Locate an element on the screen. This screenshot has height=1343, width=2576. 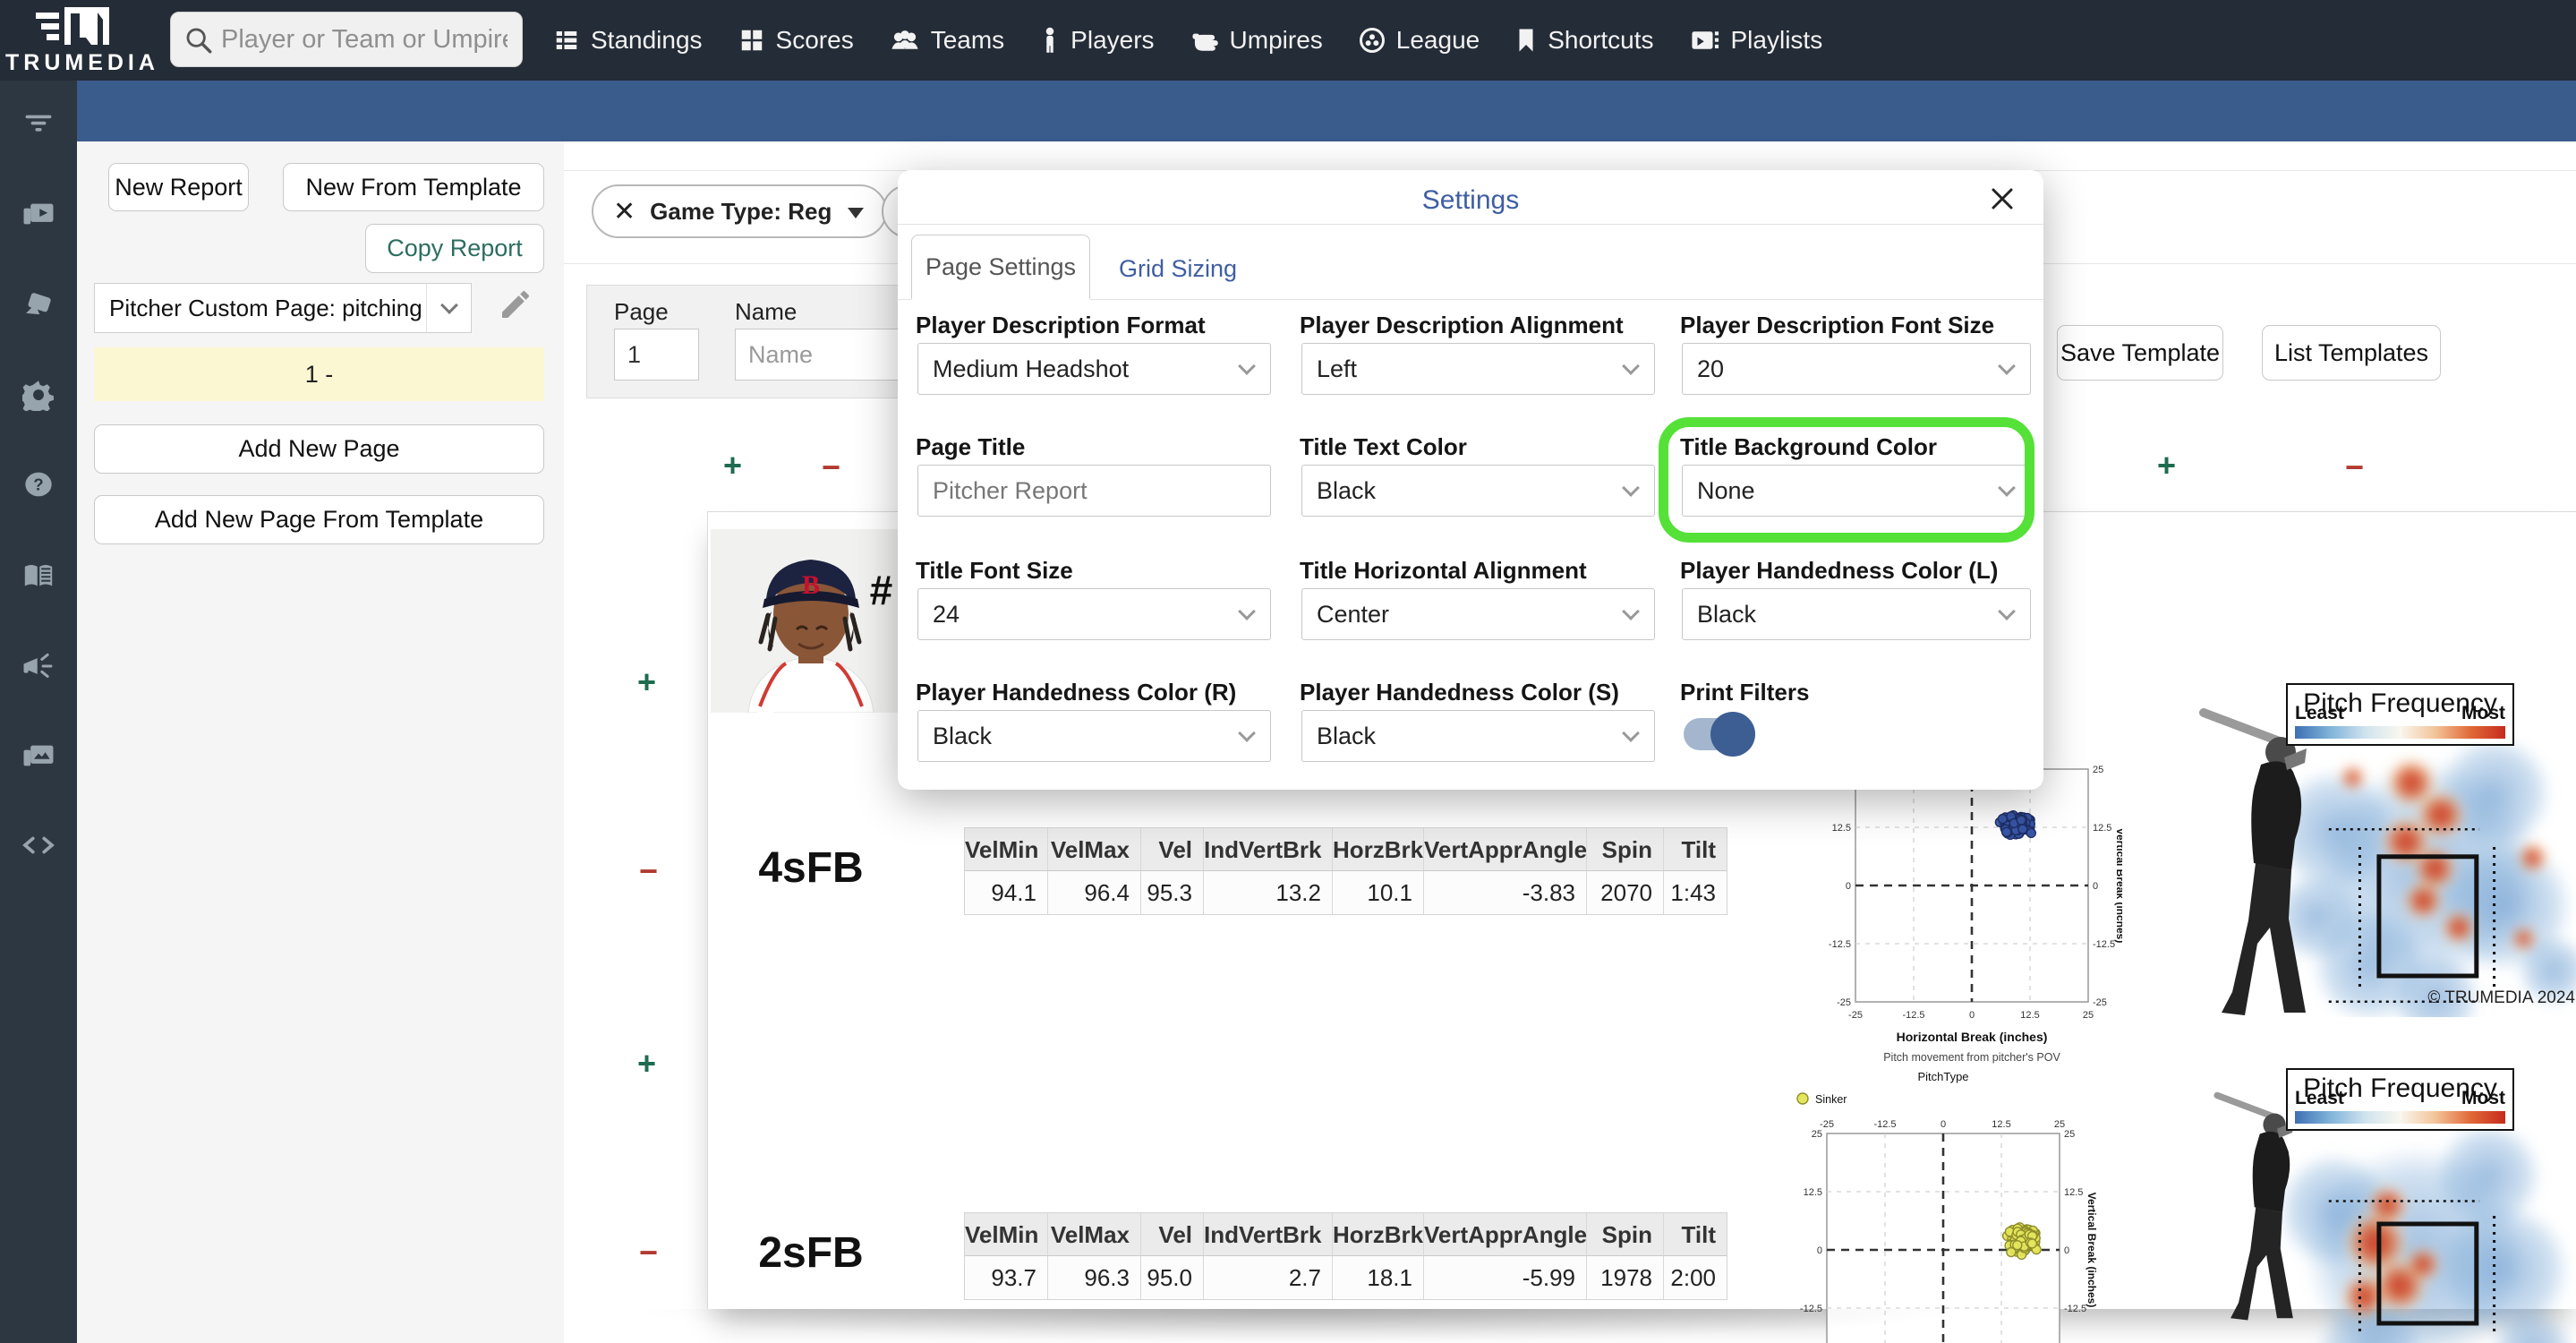
scores-icon is located at coordinates (751, 40).